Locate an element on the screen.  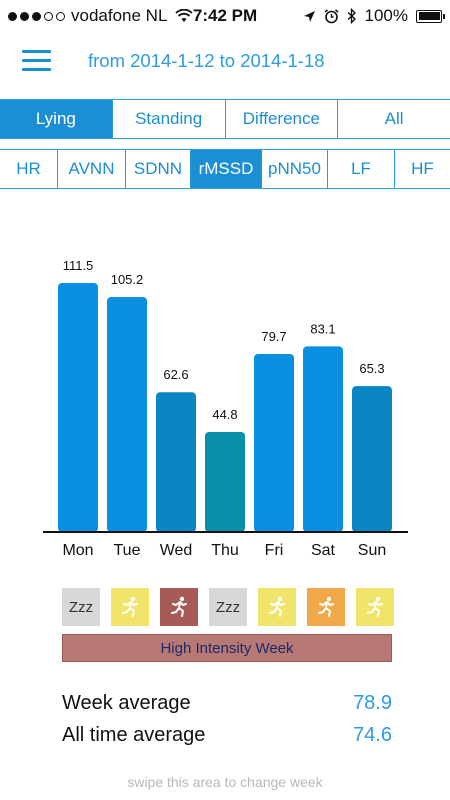
swipe-hint: swipe this area to change week is located at coordinates (225, 782).